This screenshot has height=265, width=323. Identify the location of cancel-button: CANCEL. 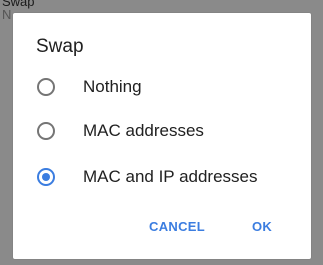
(177, 226).